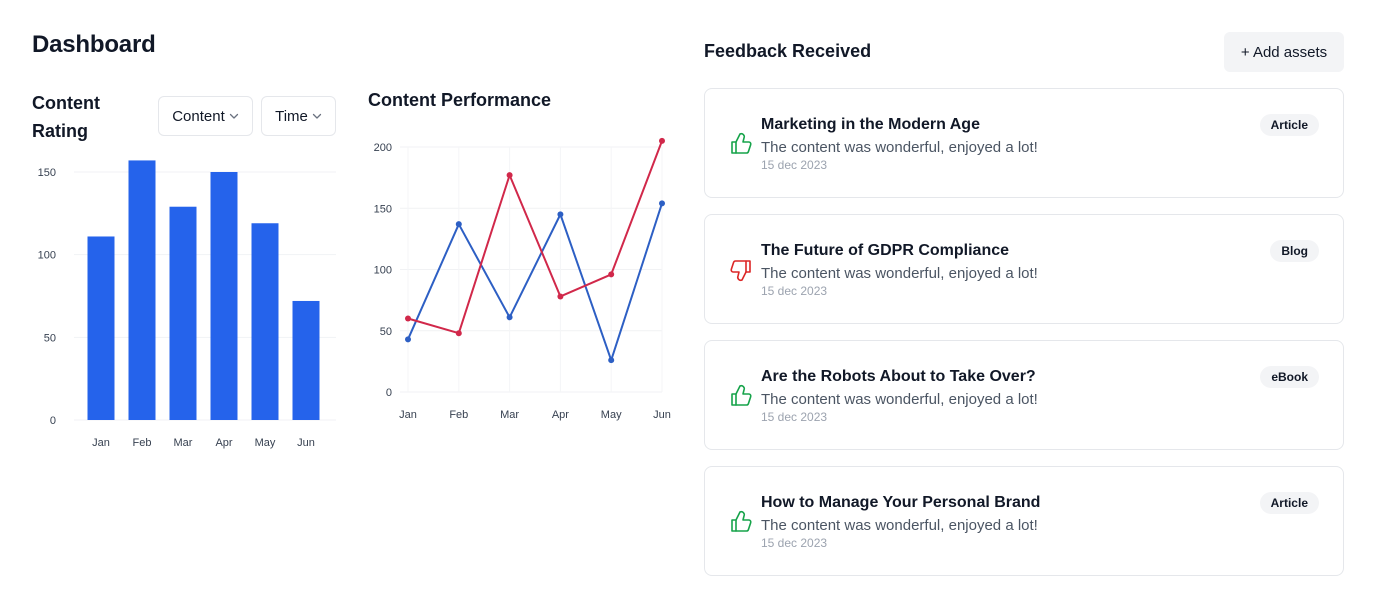 The image size is (1376, 608). Describe the element at coordinates (1294, 251) in the screenshot. I see `content-type-badge: Blog` at that location.